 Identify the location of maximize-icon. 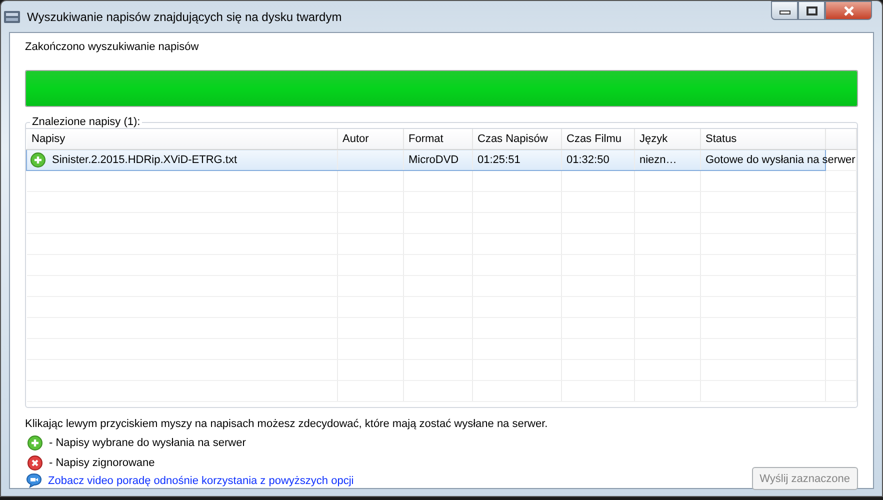
(812, 11).